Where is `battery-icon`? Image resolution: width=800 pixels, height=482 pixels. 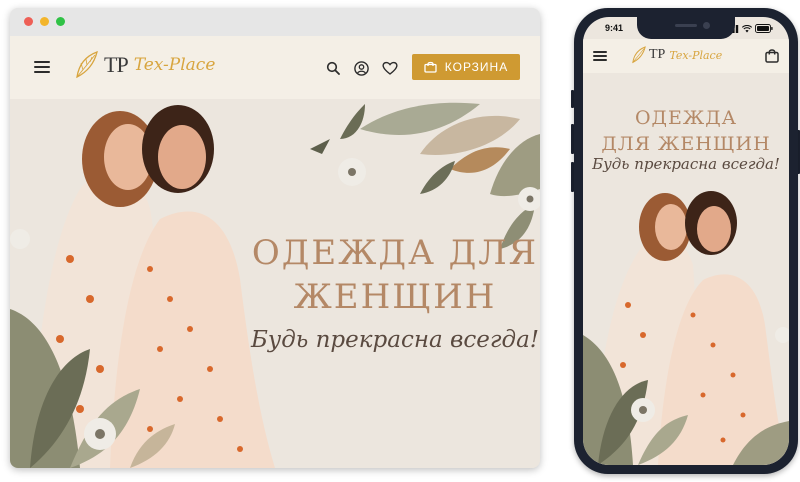
battery-icon is located at coordinates (764, 28).